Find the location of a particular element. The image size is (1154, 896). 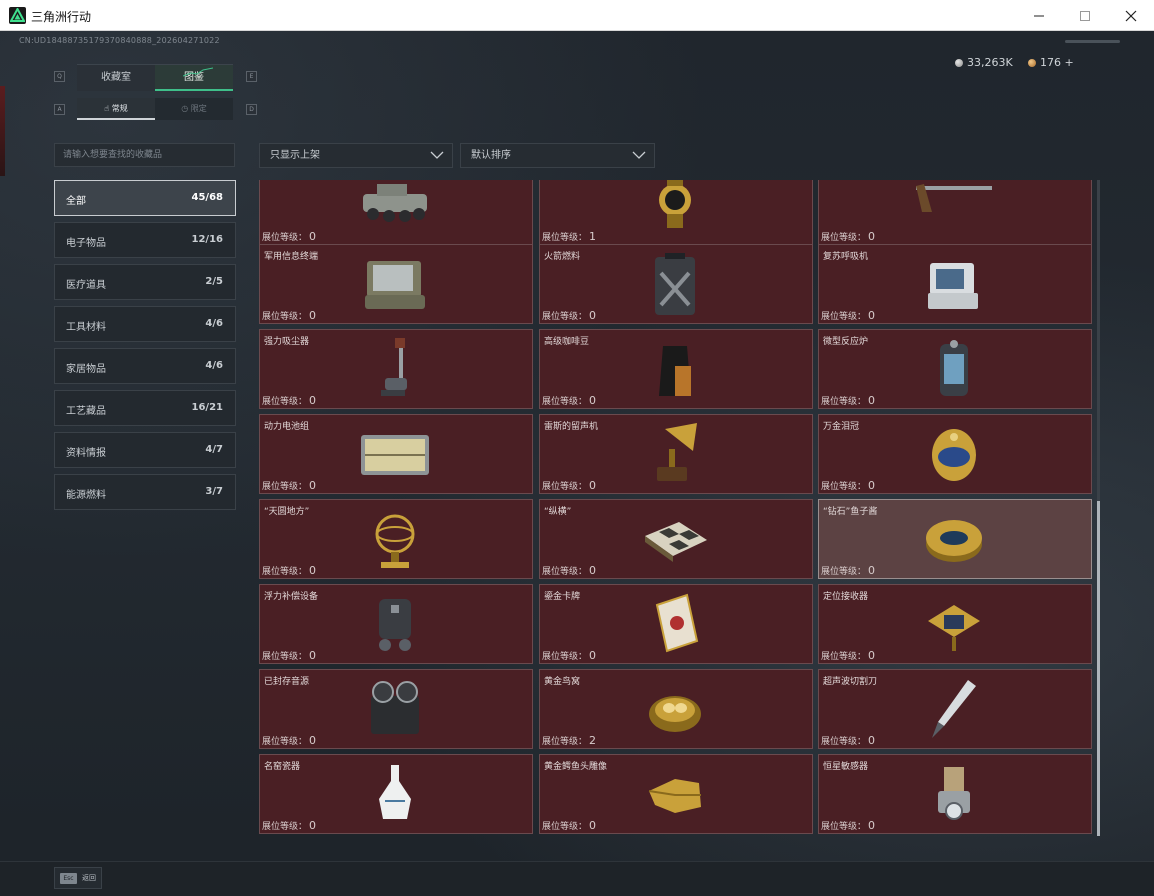

top-indicator is located at coordinates (1092, 41).